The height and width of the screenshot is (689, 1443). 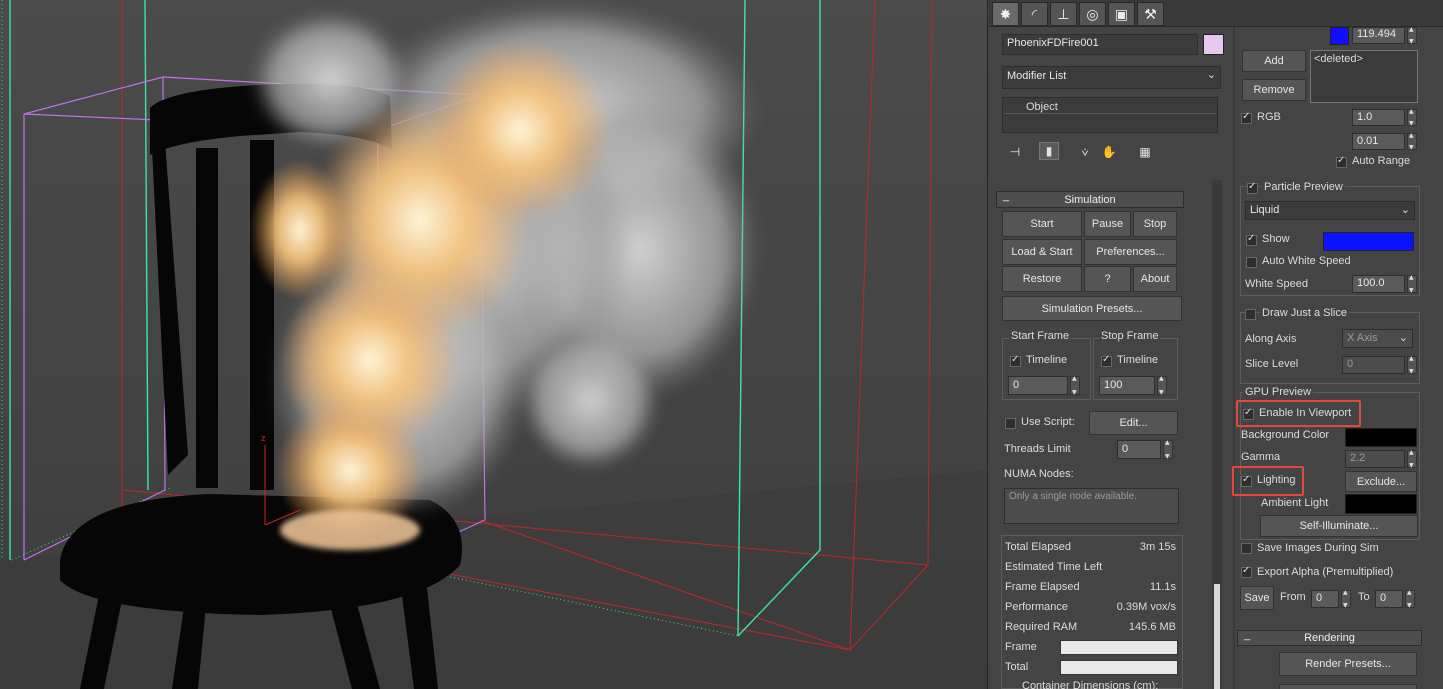 I want to click on rgb-value2-input: 0.01, so click(x=1378, y=141).